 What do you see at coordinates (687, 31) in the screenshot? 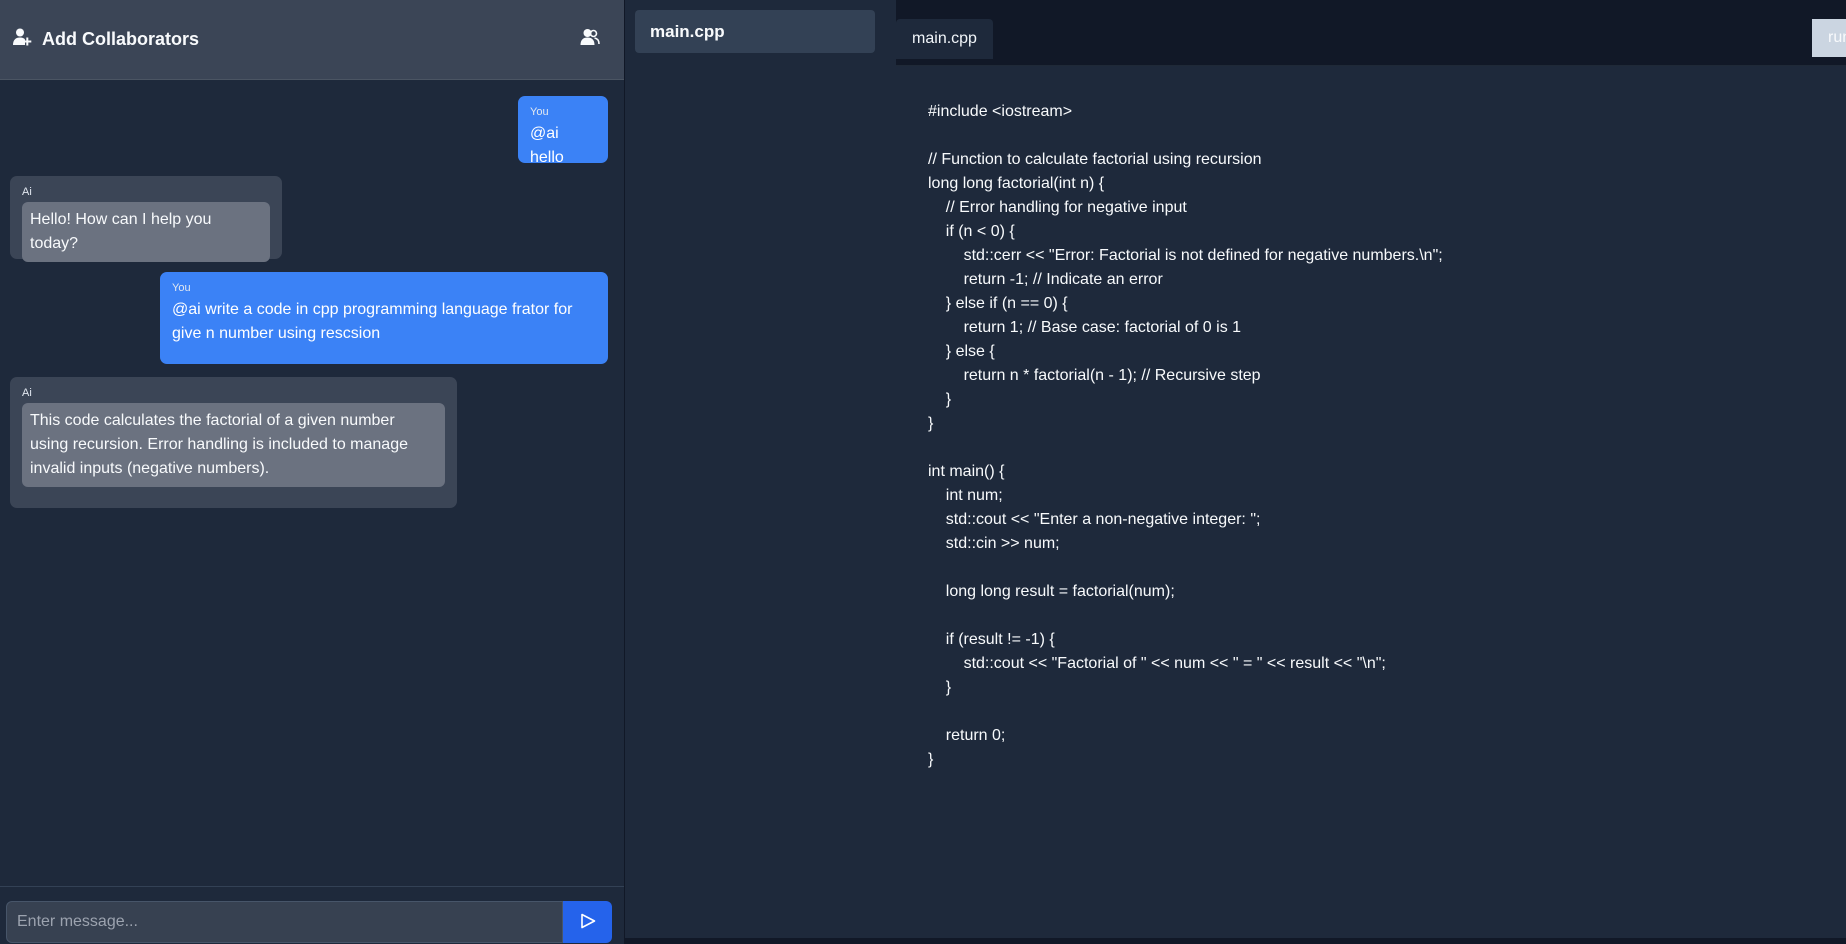
I see `file-name: main.cpp` at bounding box center [687, 31].